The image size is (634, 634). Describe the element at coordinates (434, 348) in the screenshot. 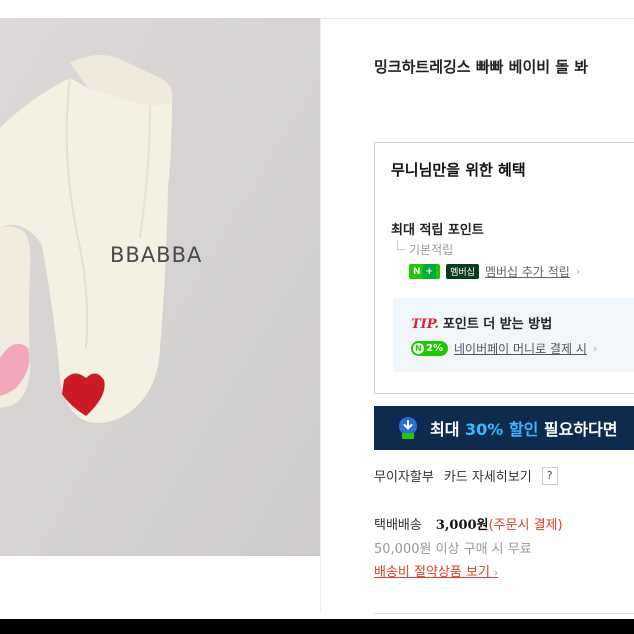

I see `npay-rate: 2%` at that location.